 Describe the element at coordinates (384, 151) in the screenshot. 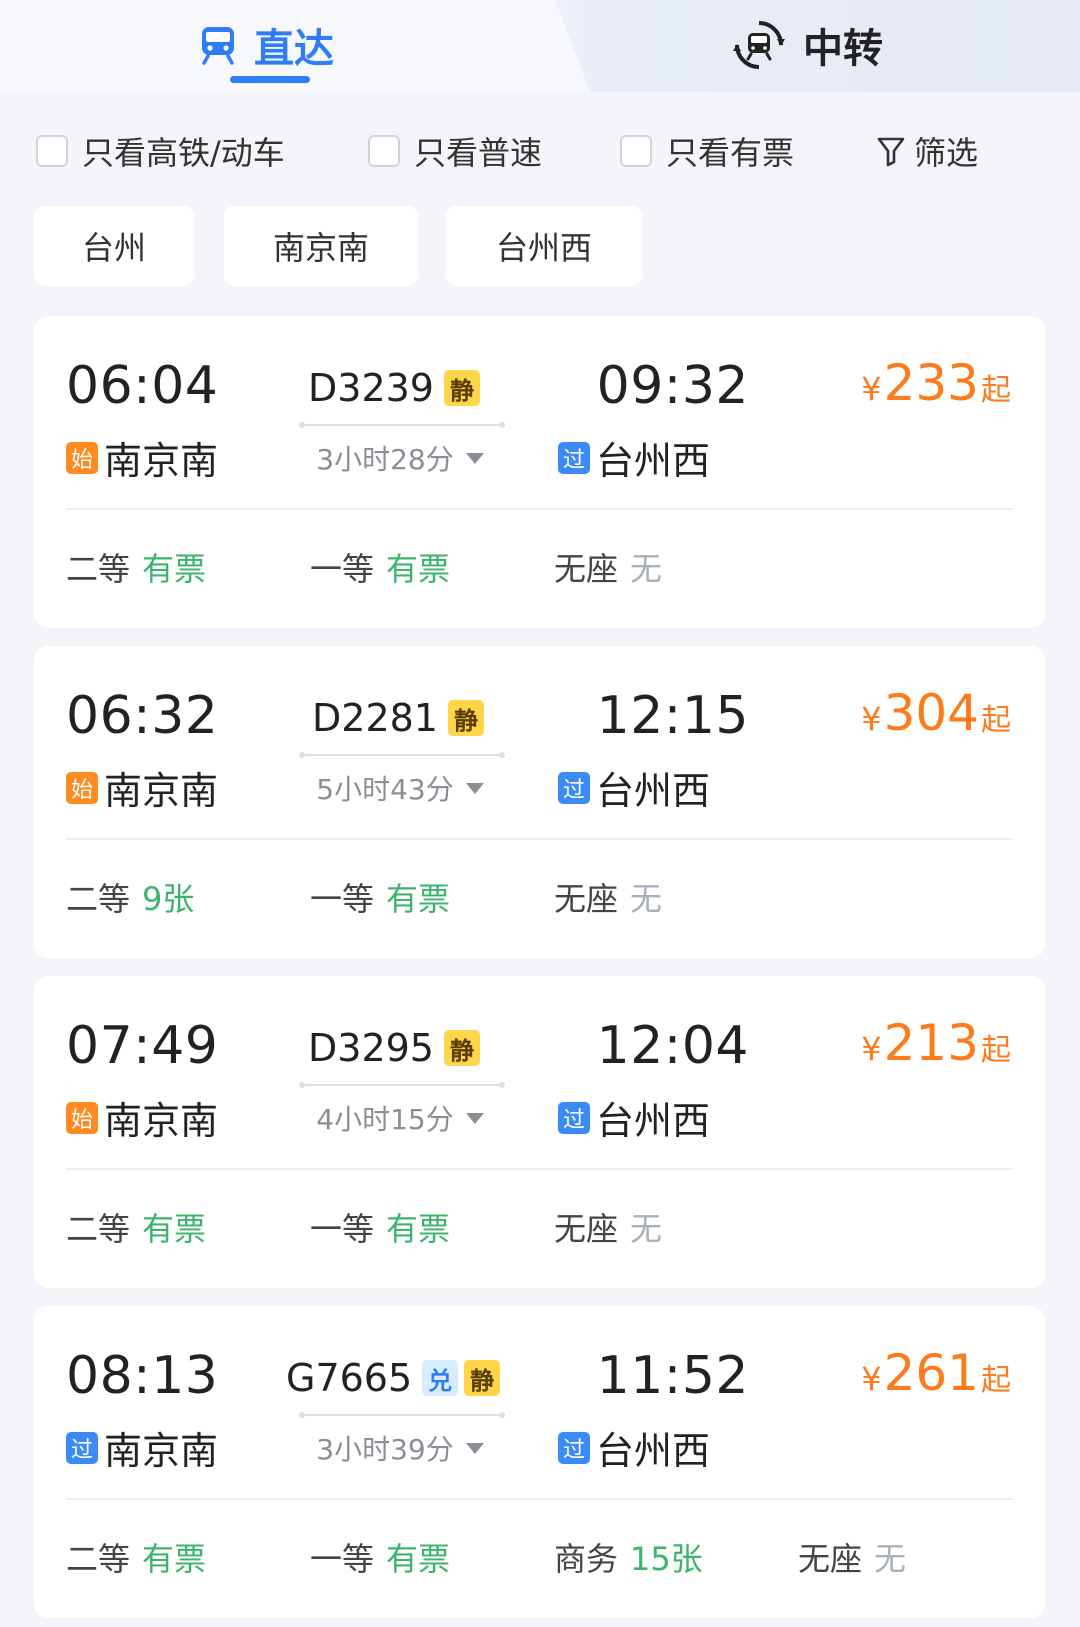

I see `checkbox-normal-speed` at that location.